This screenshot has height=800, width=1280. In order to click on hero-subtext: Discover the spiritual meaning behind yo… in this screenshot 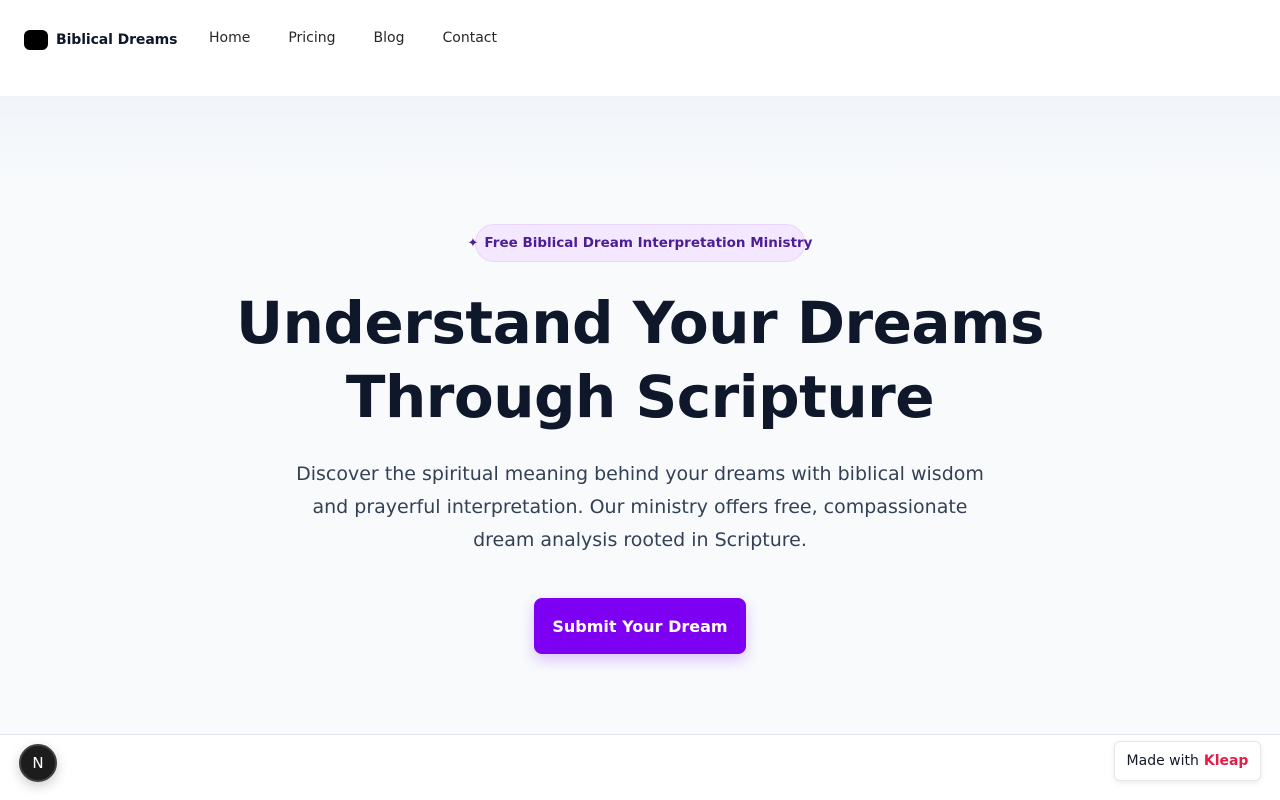, I will do `click(640, 507)`.